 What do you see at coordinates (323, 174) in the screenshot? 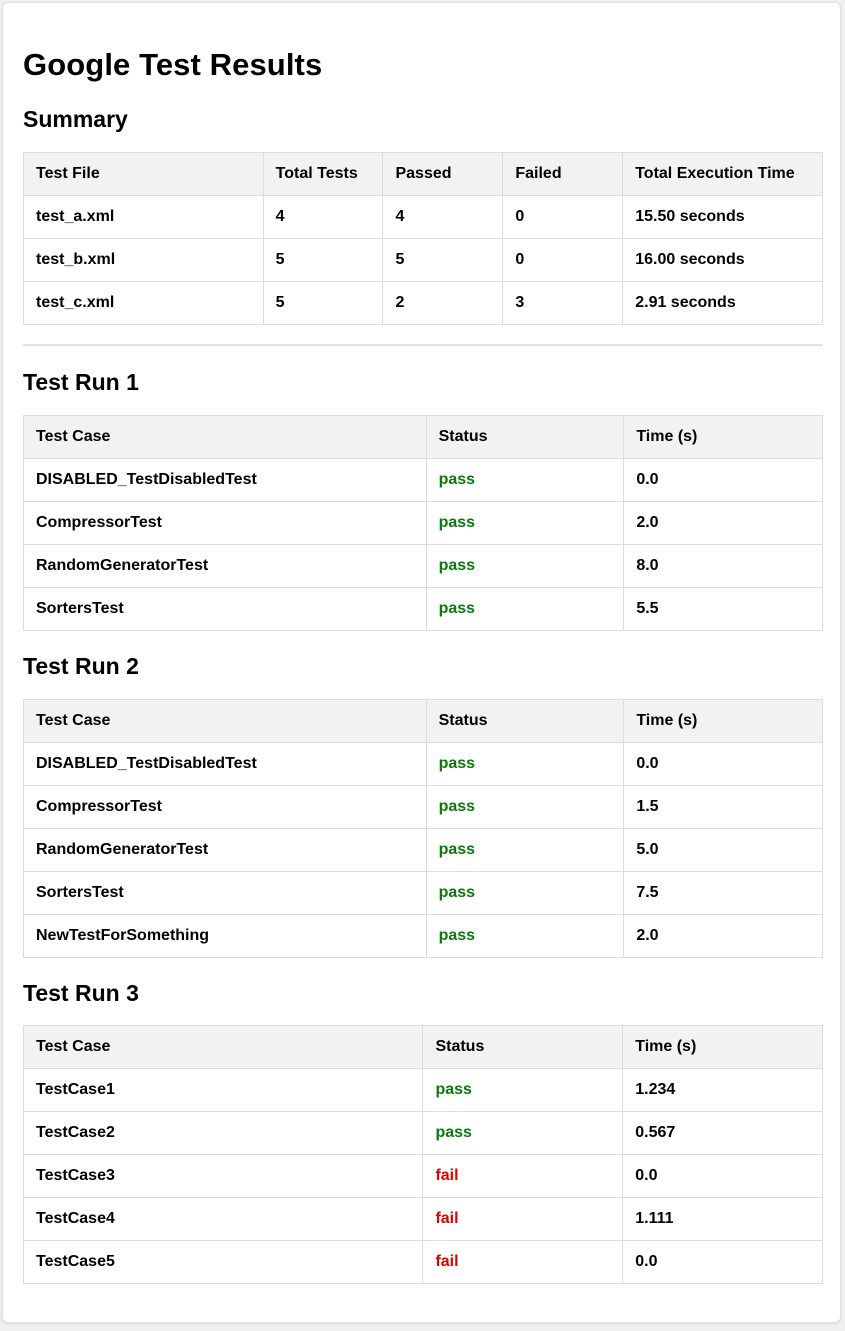
I see `column-header: Total Tests` at bounding box center [323, 174].